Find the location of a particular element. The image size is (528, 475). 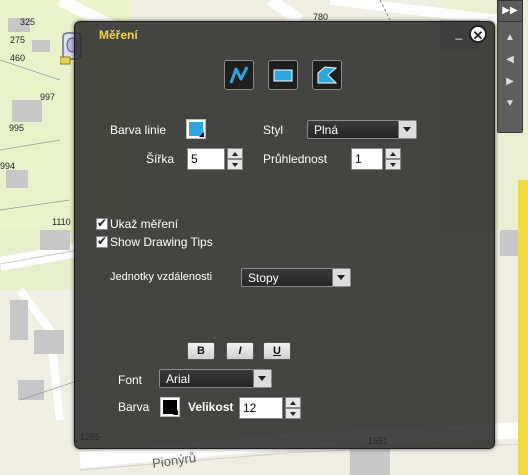

width-label: Šířka is located at coordinates (160, 159).